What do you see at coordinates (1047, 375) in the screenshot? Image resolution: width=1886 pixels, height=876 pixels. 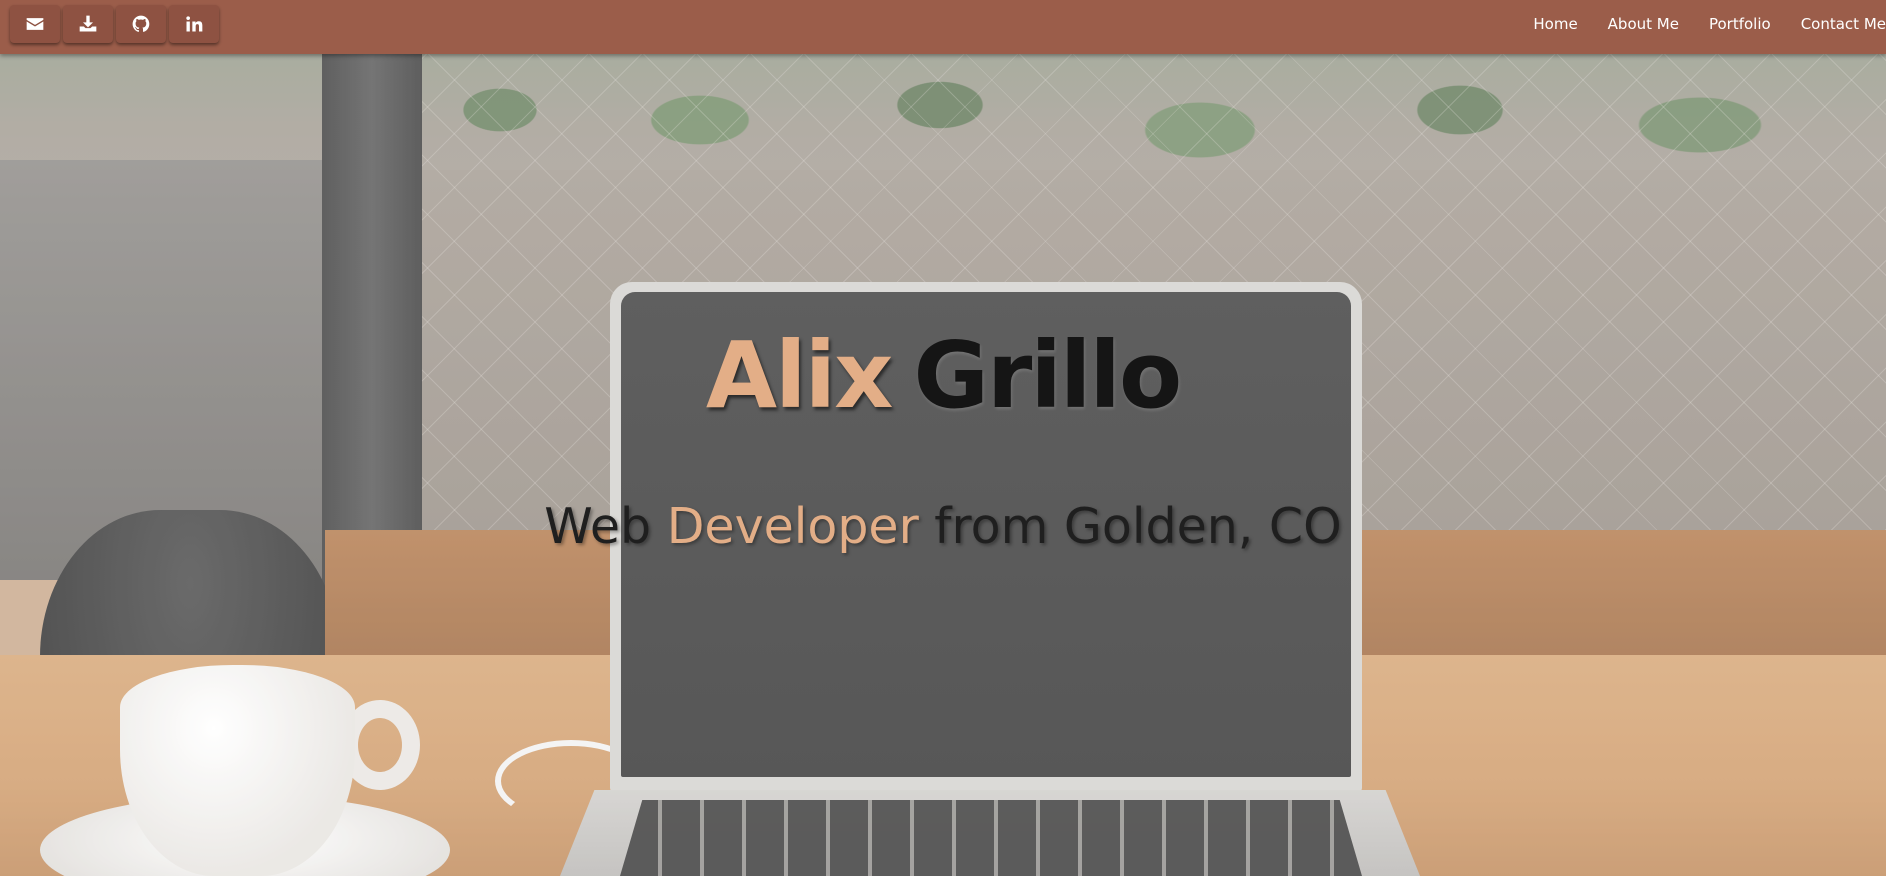 I see `hero-last-name: Grillo` at bounding box center [1047, 375].